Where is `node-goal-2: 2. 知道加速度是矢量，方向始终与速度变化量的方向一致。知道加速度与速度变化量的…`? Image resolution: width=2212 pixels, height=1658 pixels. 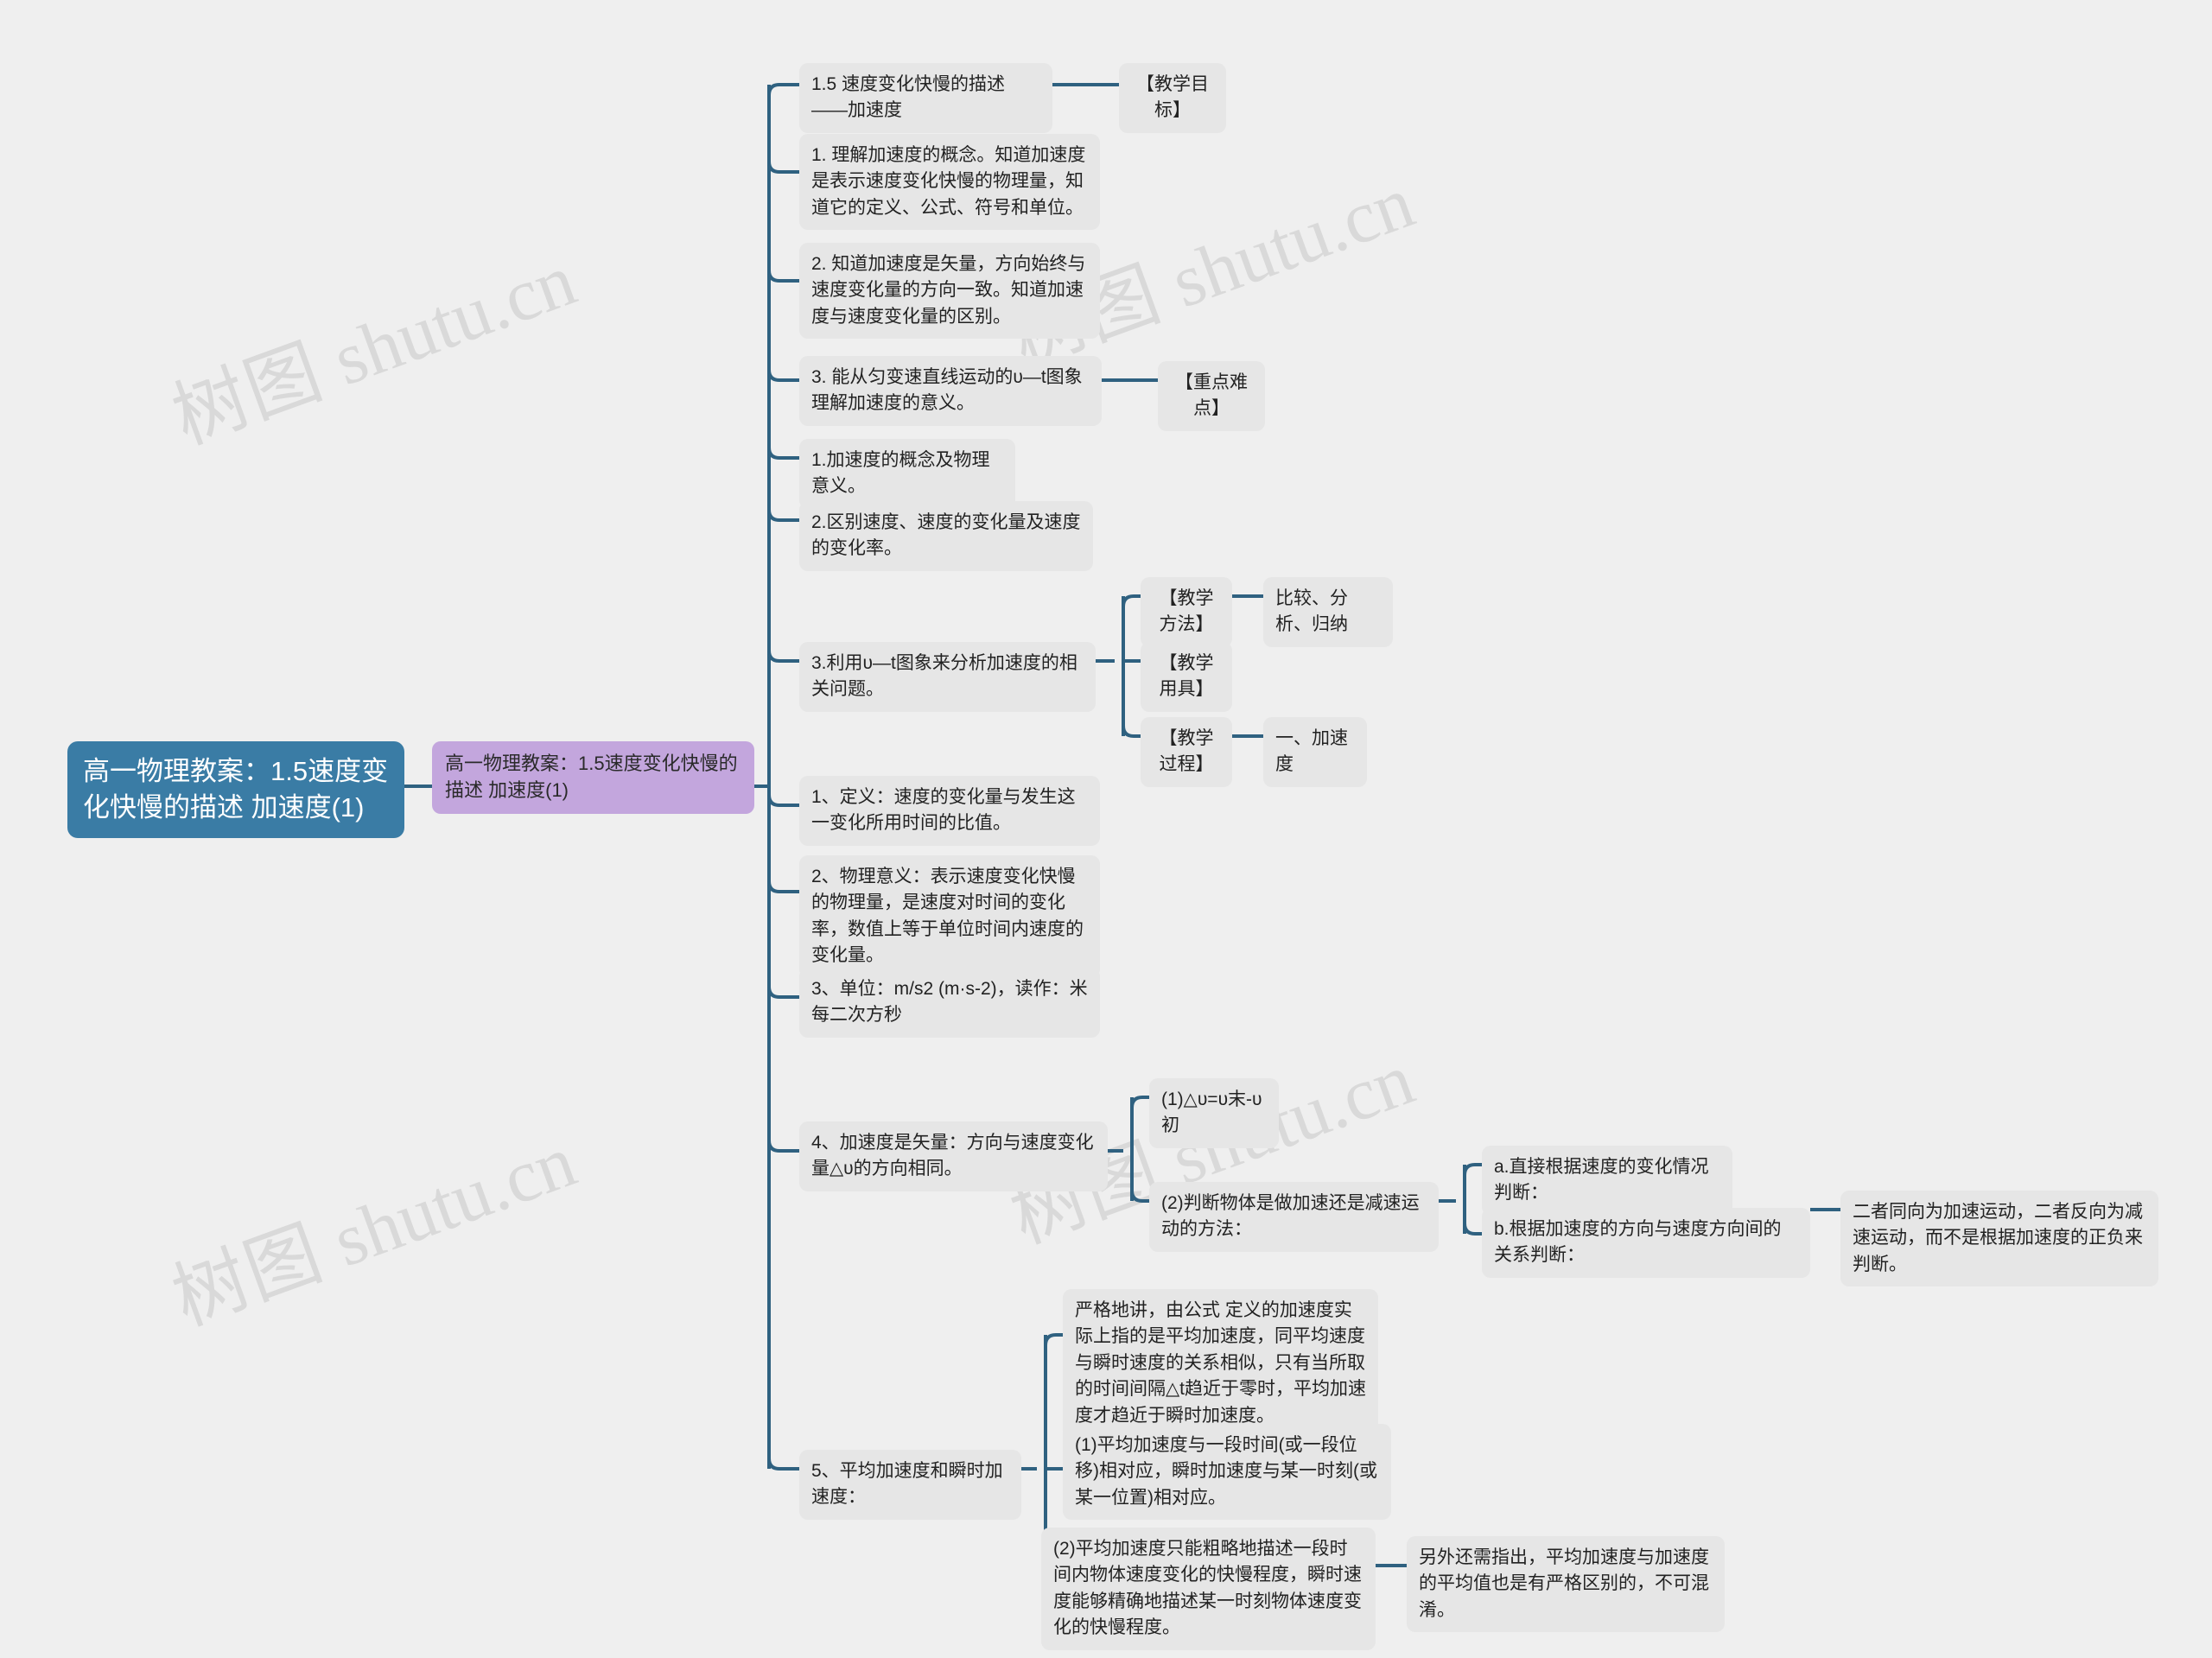 node-goal-2: 2. 知道加速度是矢量，方向始终与速度变化量的方向一致。知道加速度与速度变化量的… is located at coordinates (949, 291).